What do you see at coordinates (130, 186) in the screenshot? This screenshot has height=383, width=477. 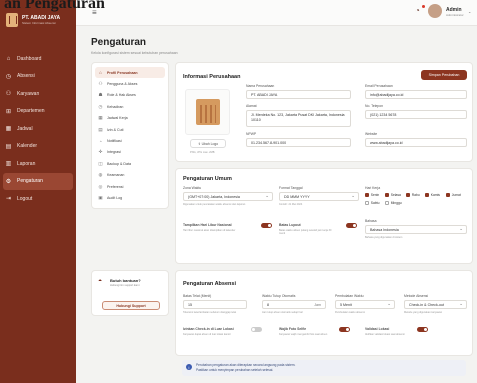 I see `settings-item-preferensi: ◎ Preferensi` at bounding box center [130, 186].